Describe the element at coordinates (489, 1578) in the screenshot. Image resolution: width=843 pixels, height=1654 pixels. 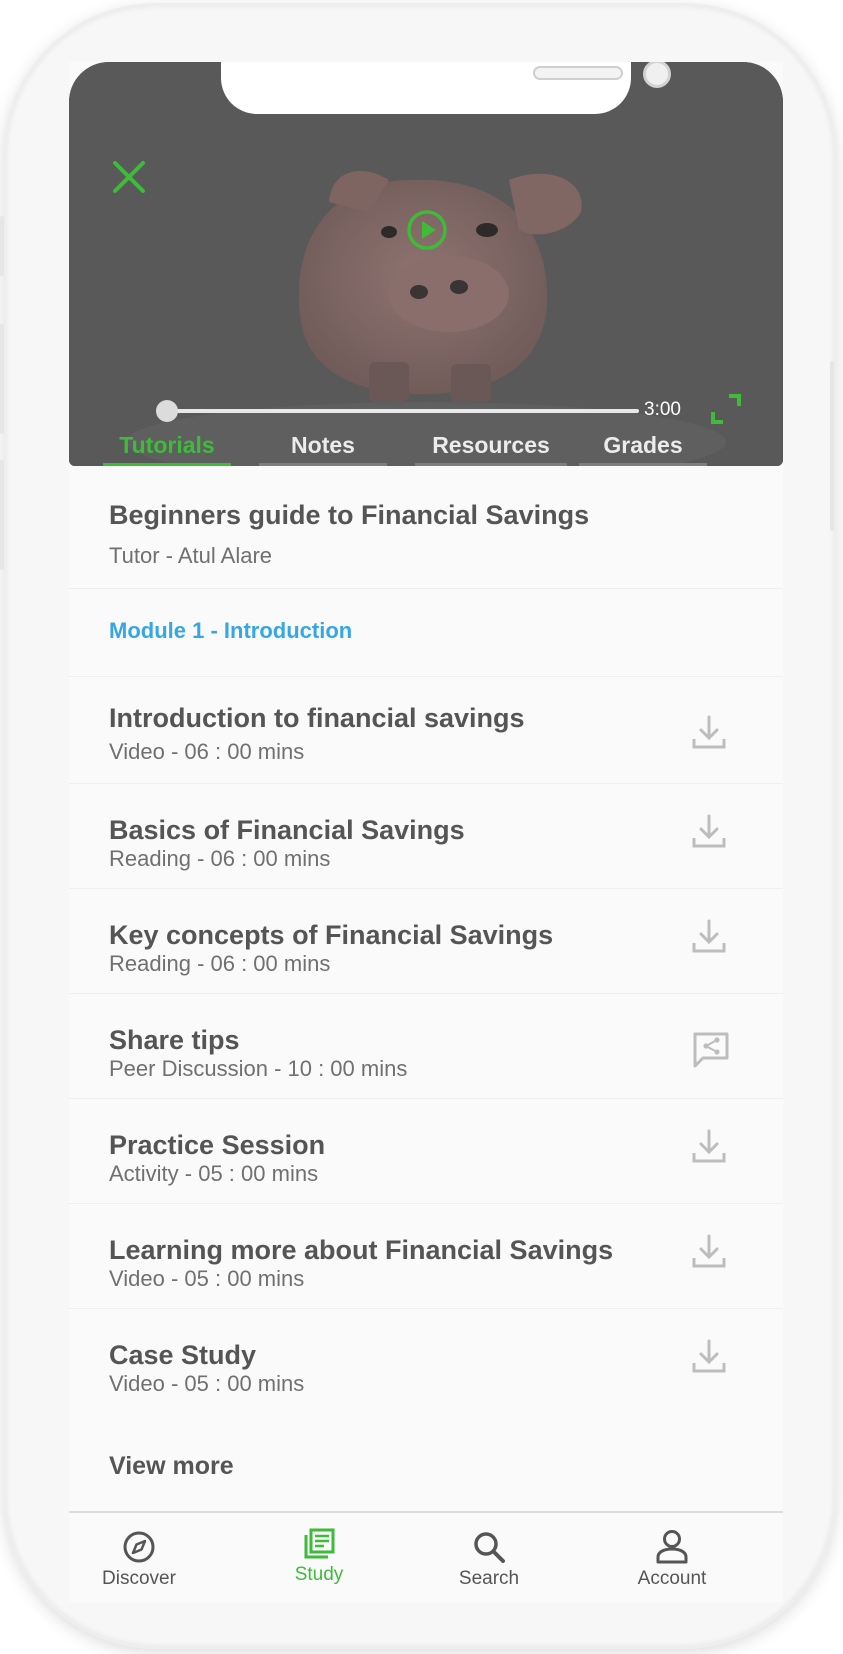
I see `nav-label: Search` at that location.